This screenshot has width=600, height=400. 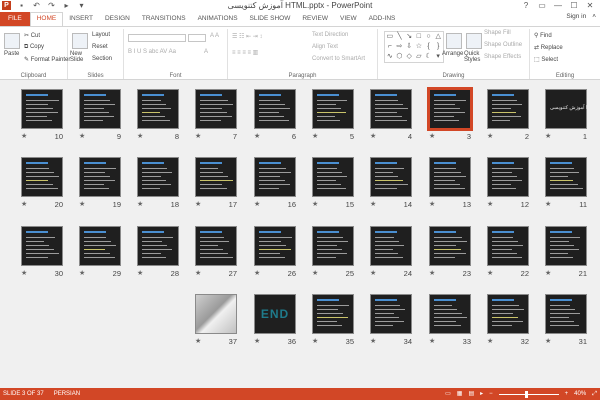 What do you see at coordinates (101, 35) in the screenshot?
I see `layout-button: Layout` at bounding box center [101, 35].